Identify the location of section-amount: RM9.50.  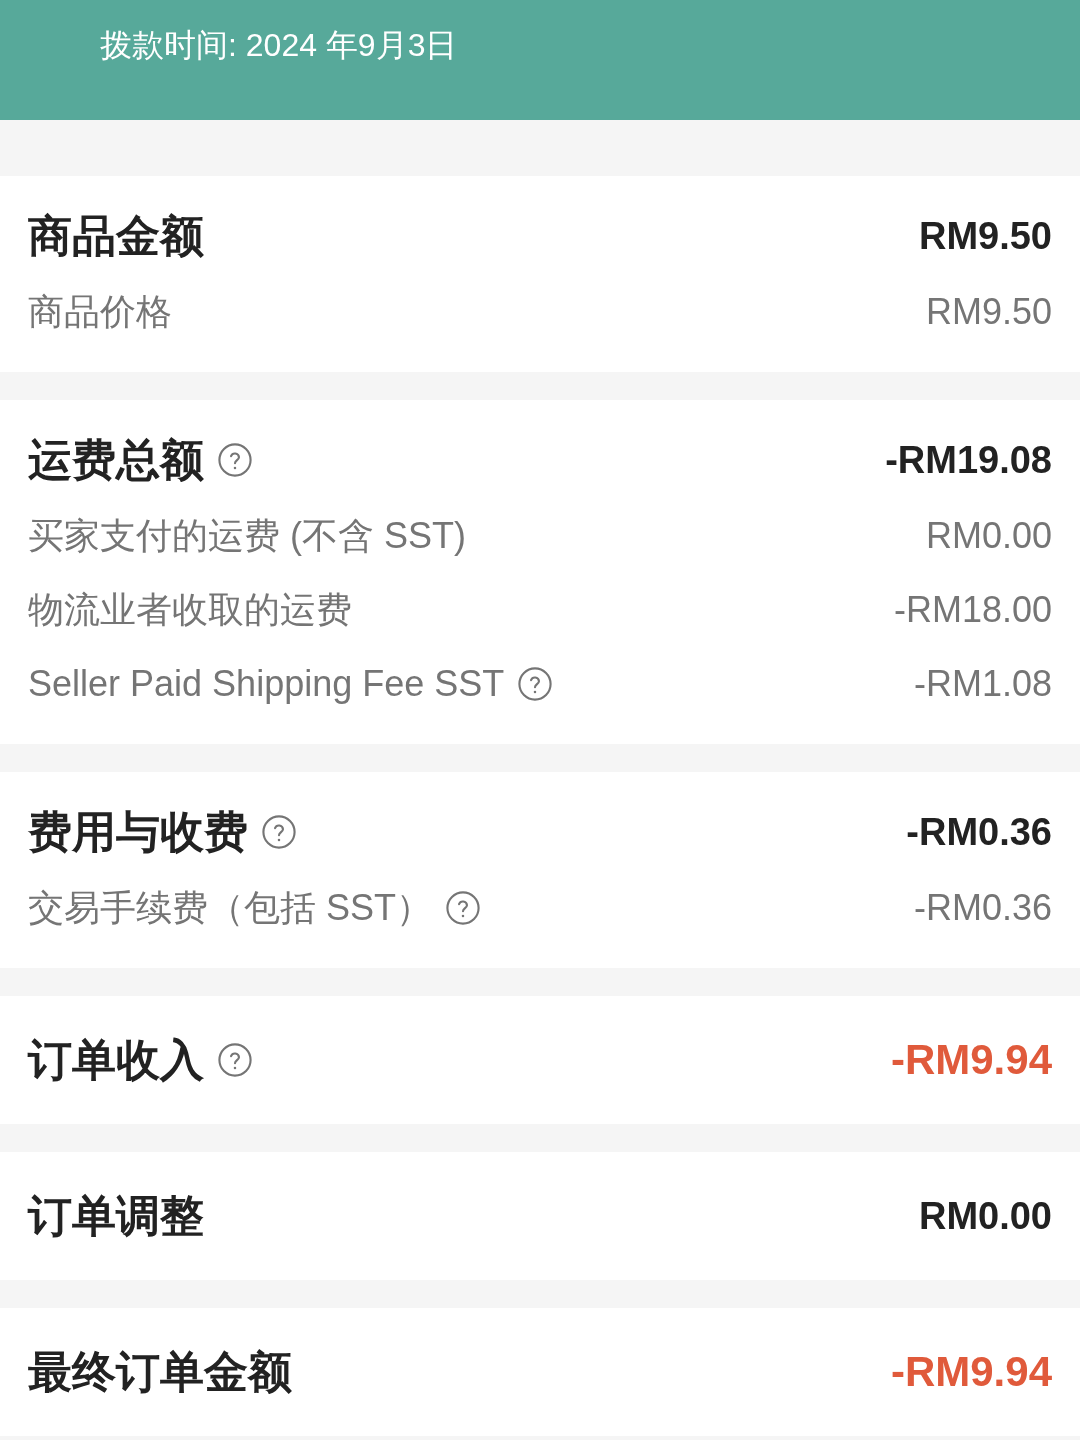
(985, 236).